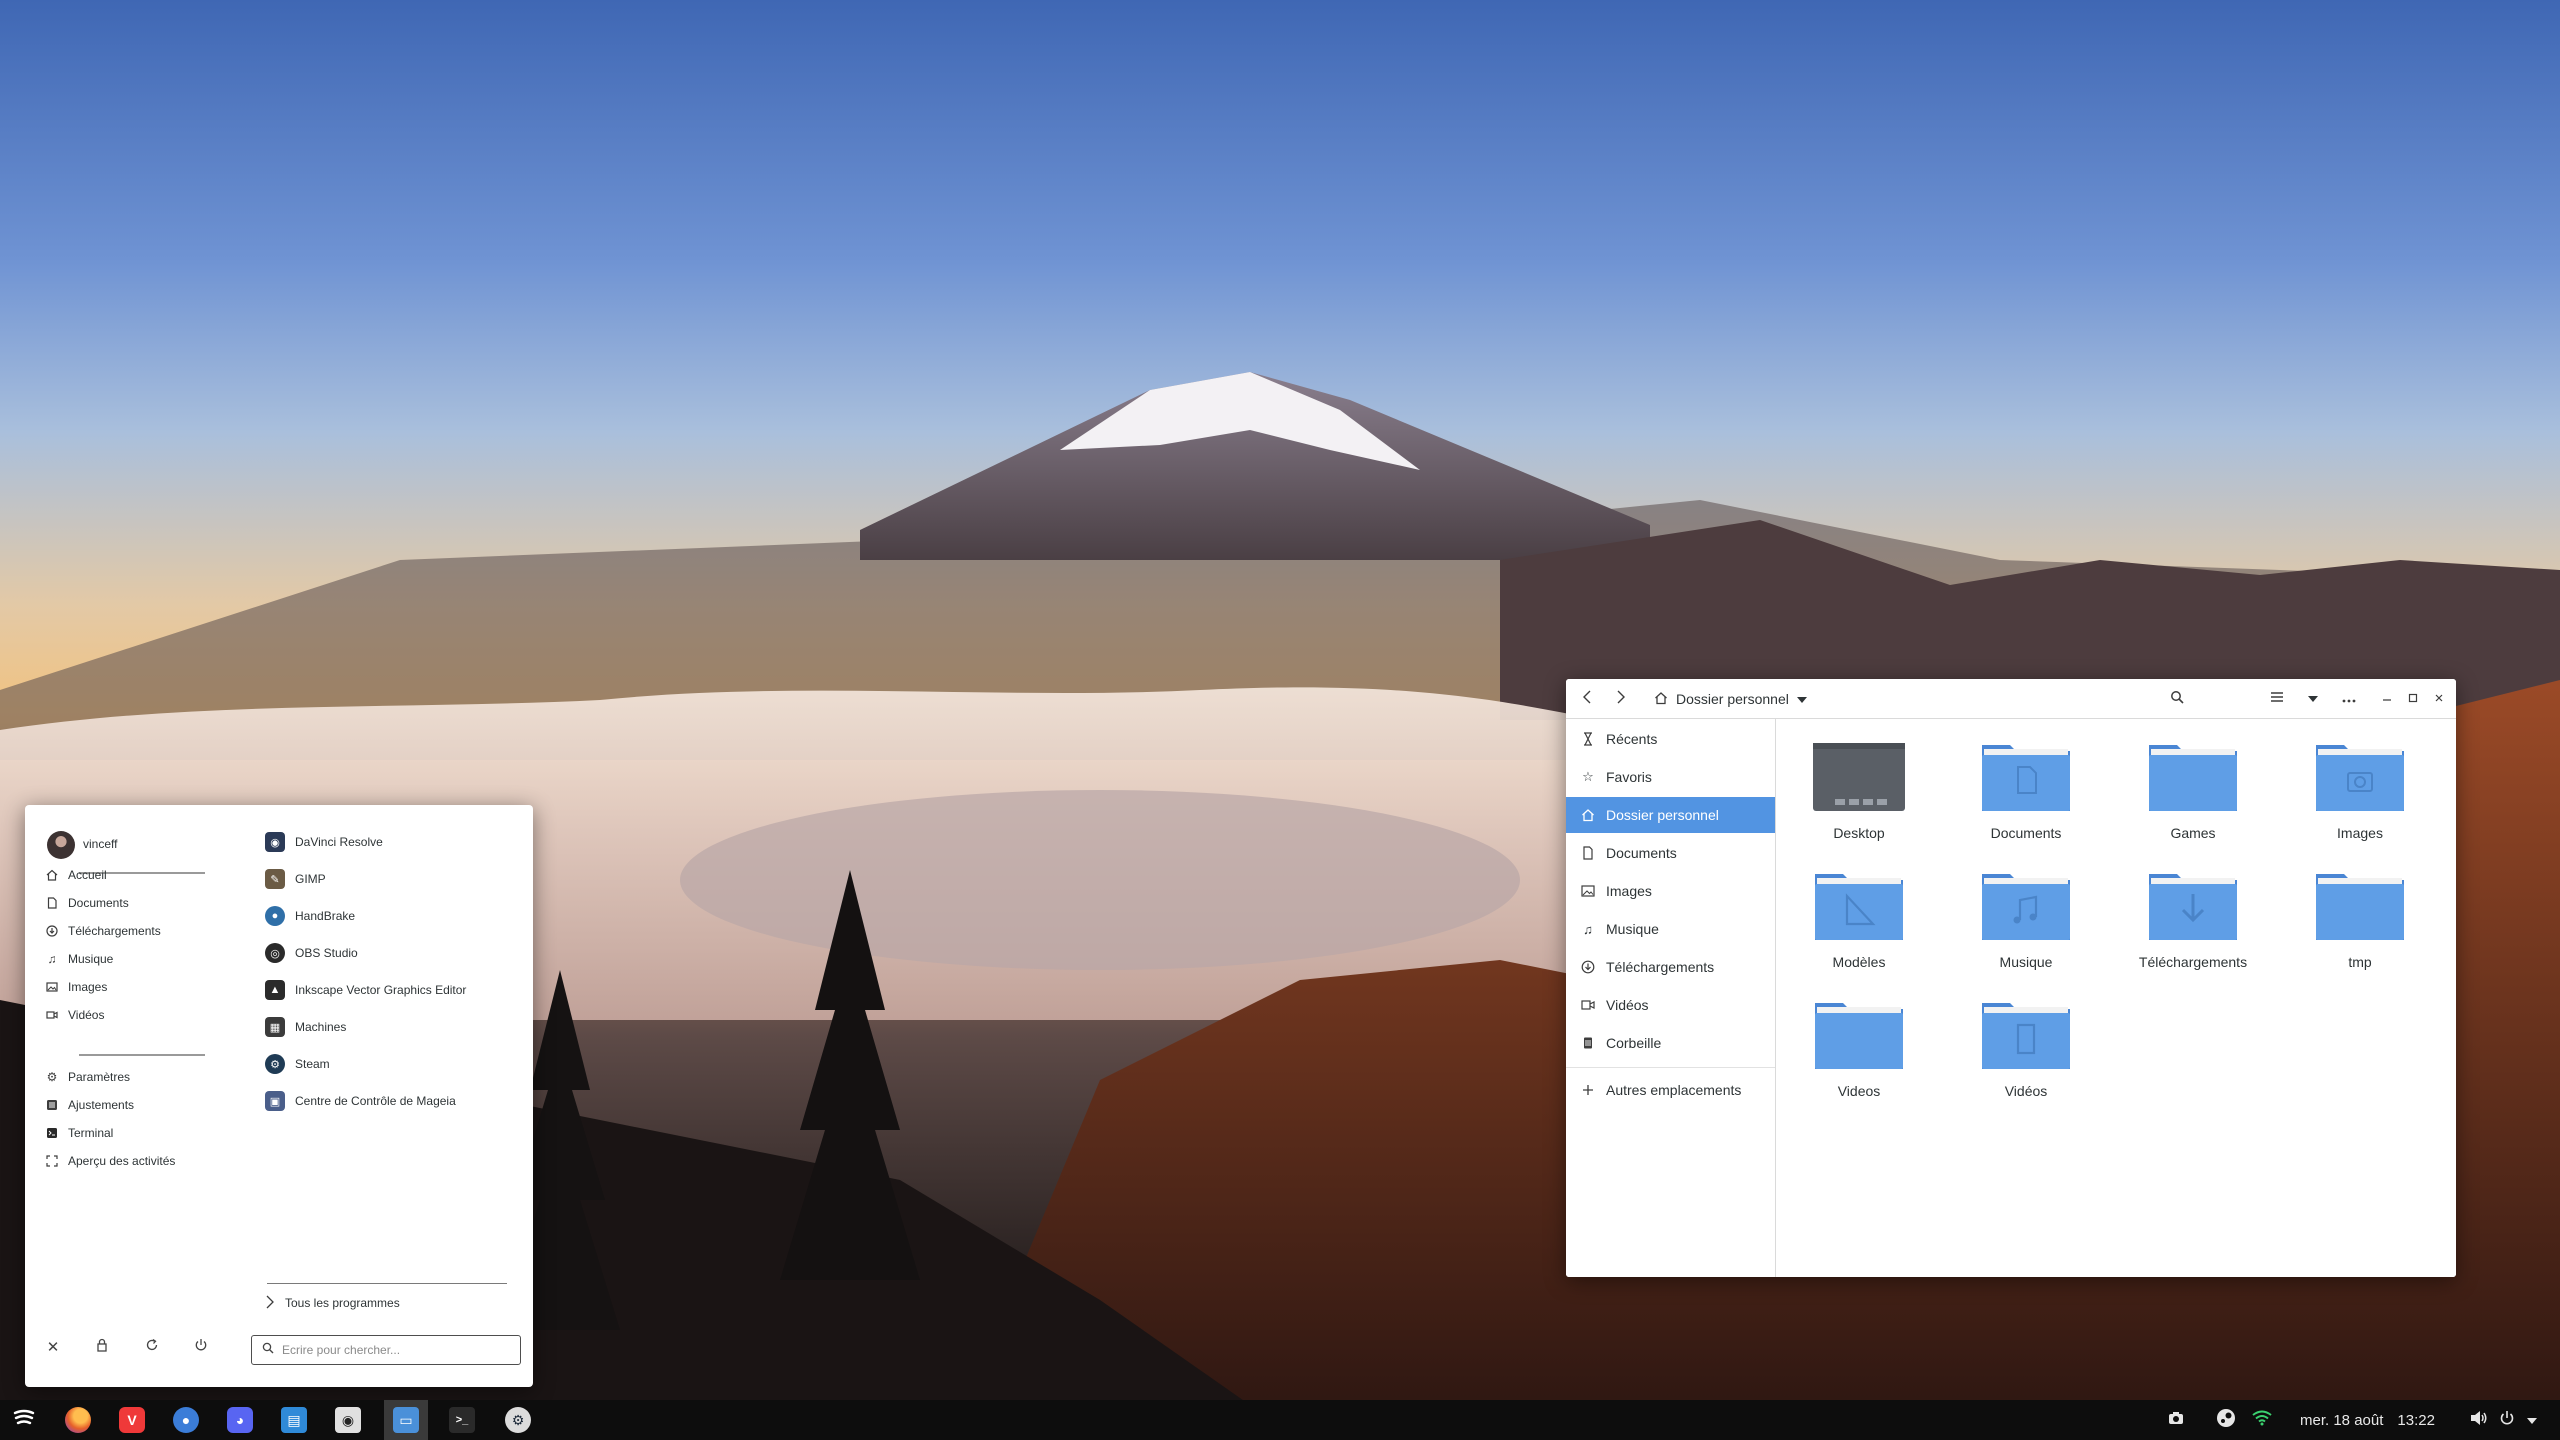 This screenshot has width=2560, height=1440. I want to click on system-label: Paramètres, so click(99, 1077).